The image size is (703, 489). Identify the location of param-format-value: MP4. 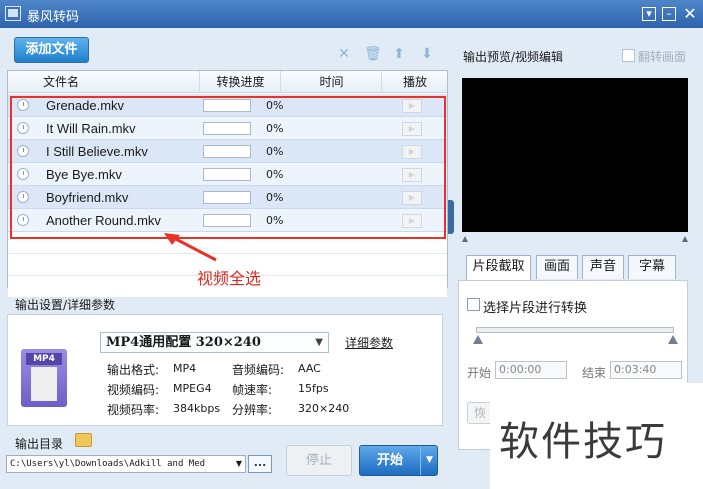
(185, 368).